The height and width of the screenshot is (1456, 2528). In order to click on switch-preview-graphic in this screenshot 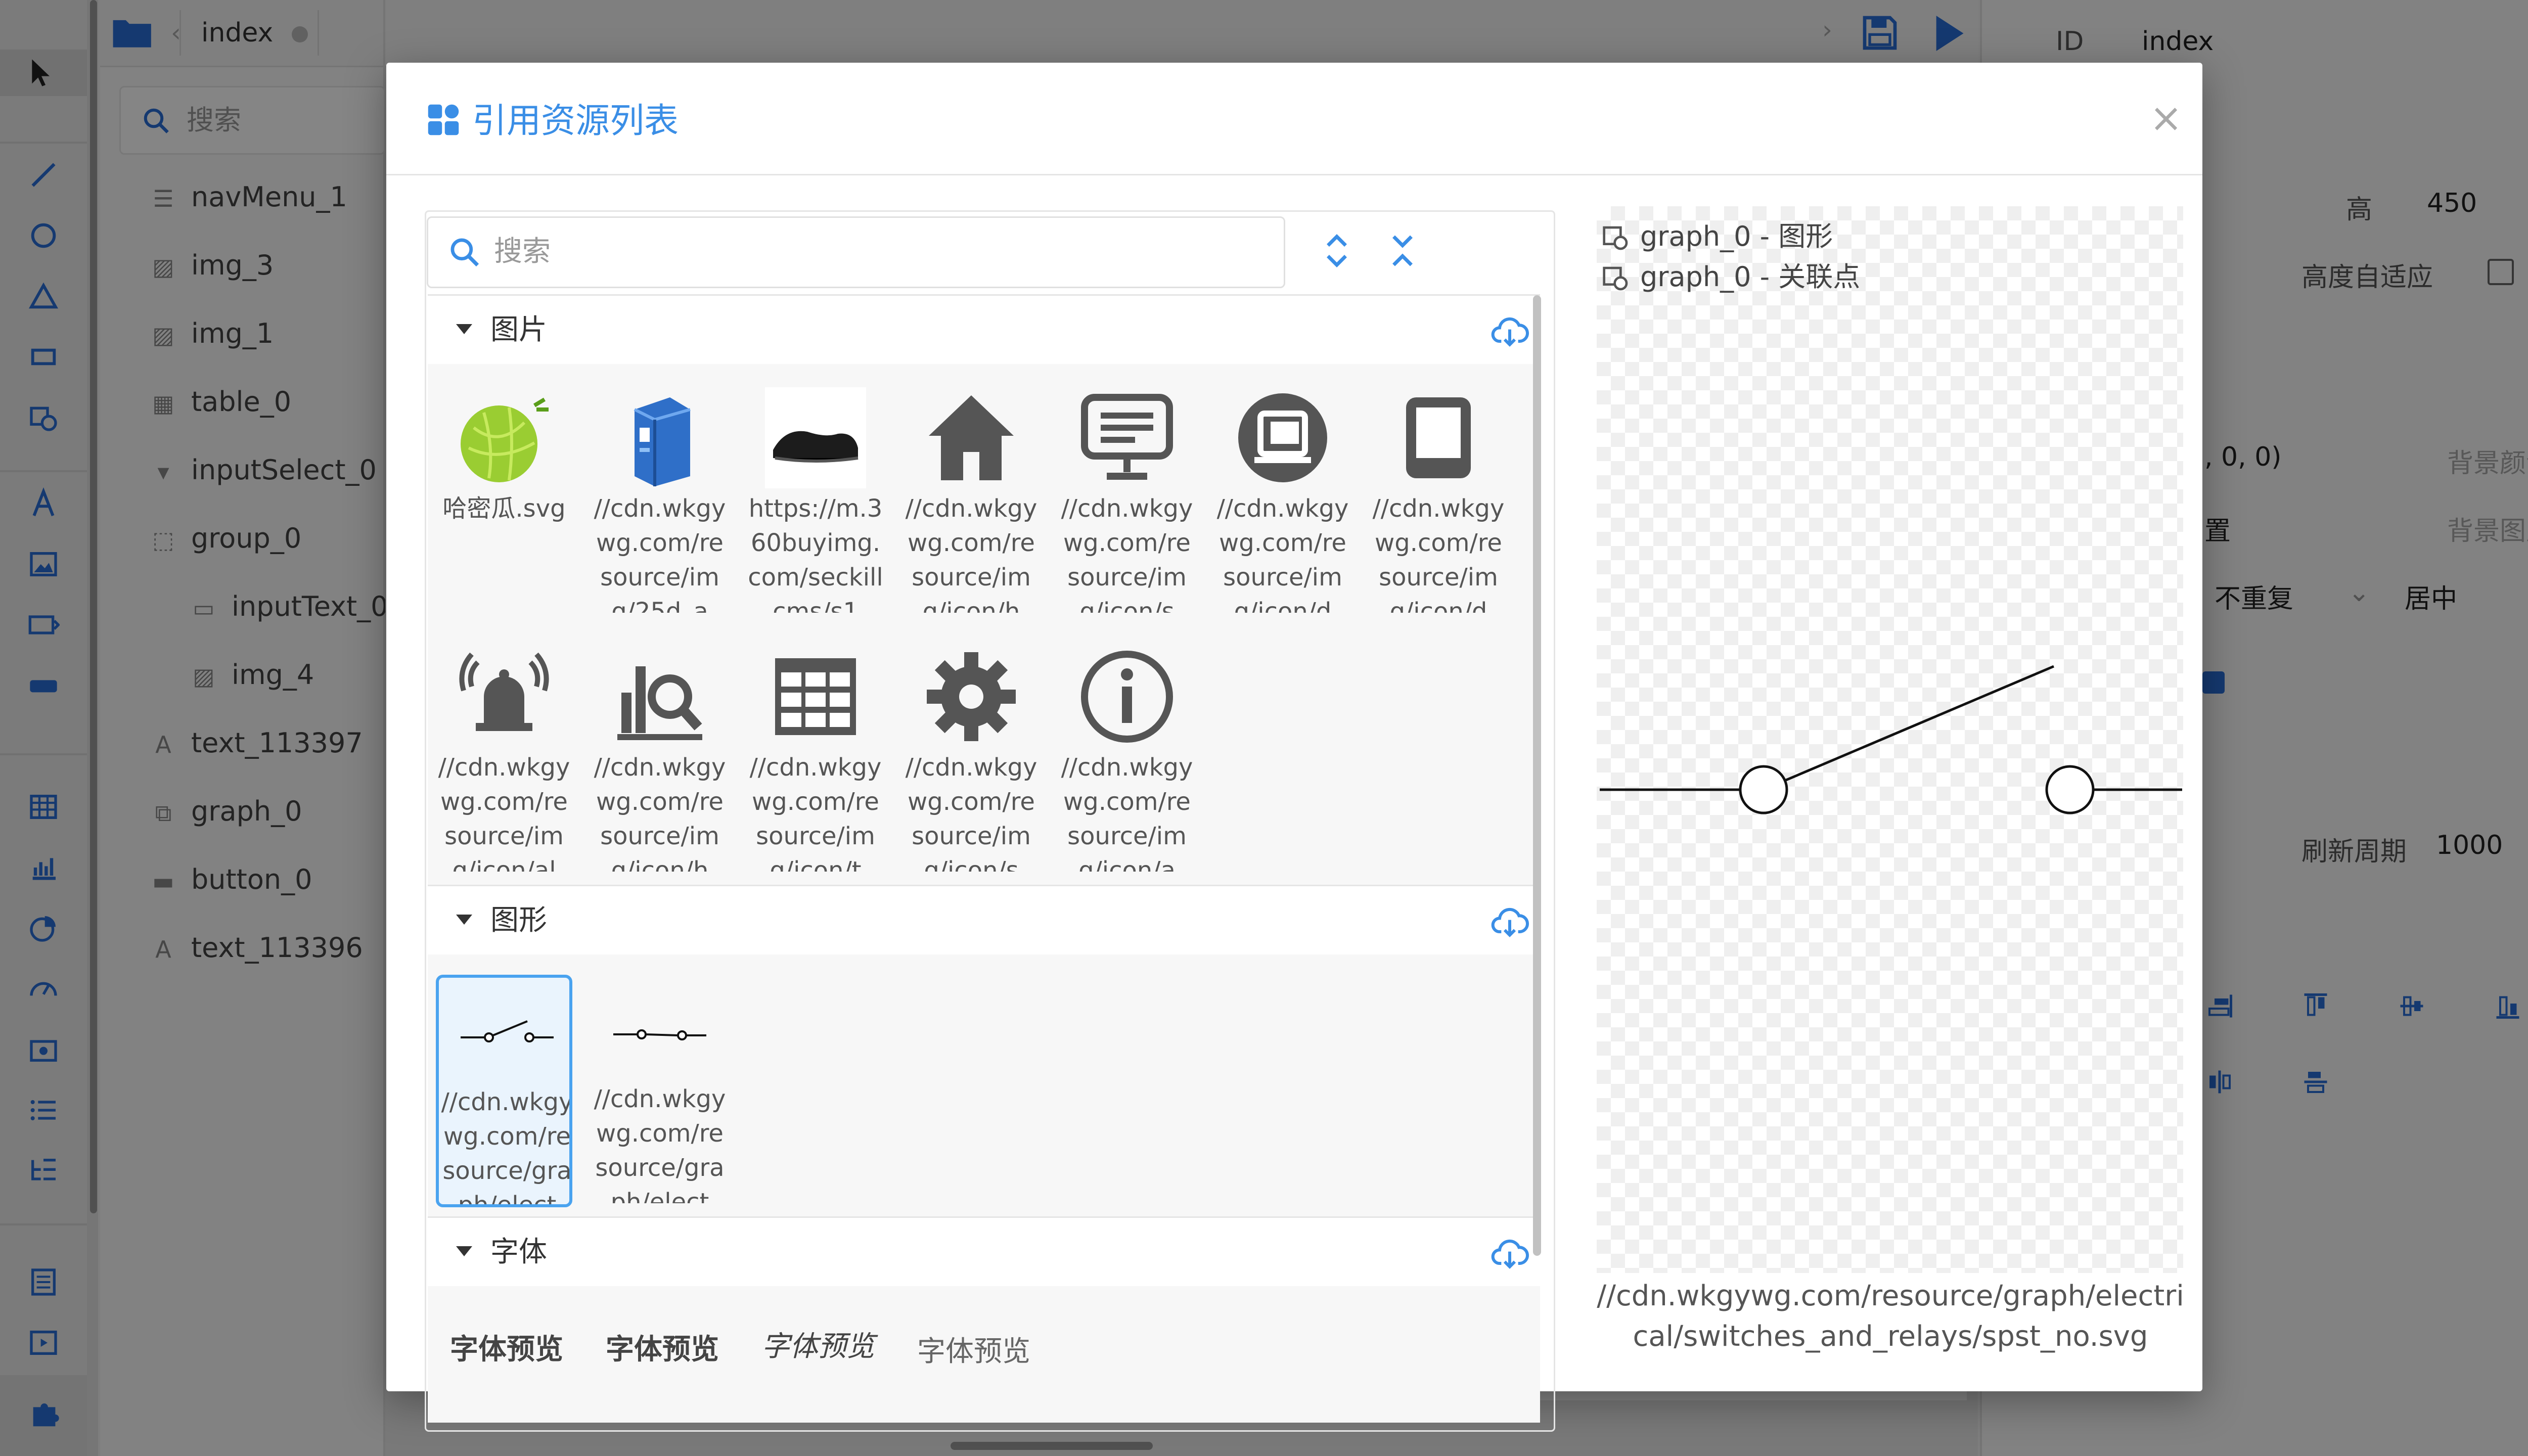, I will do `click(1891, 739)`.